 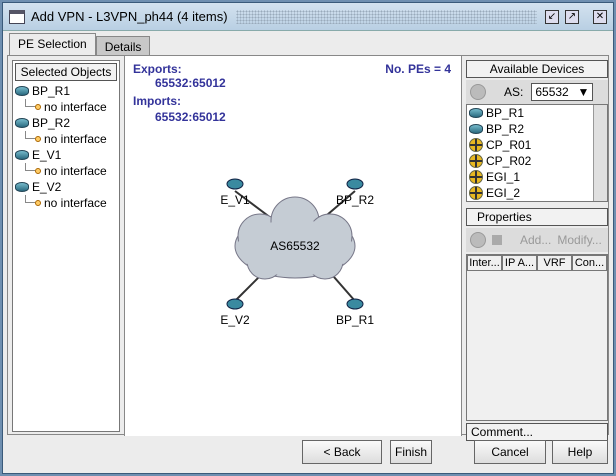 What do you see at coordinates (537, 177) in the screenshot?
I see `device-item: EGI_1` at bounding box center [537, 177].